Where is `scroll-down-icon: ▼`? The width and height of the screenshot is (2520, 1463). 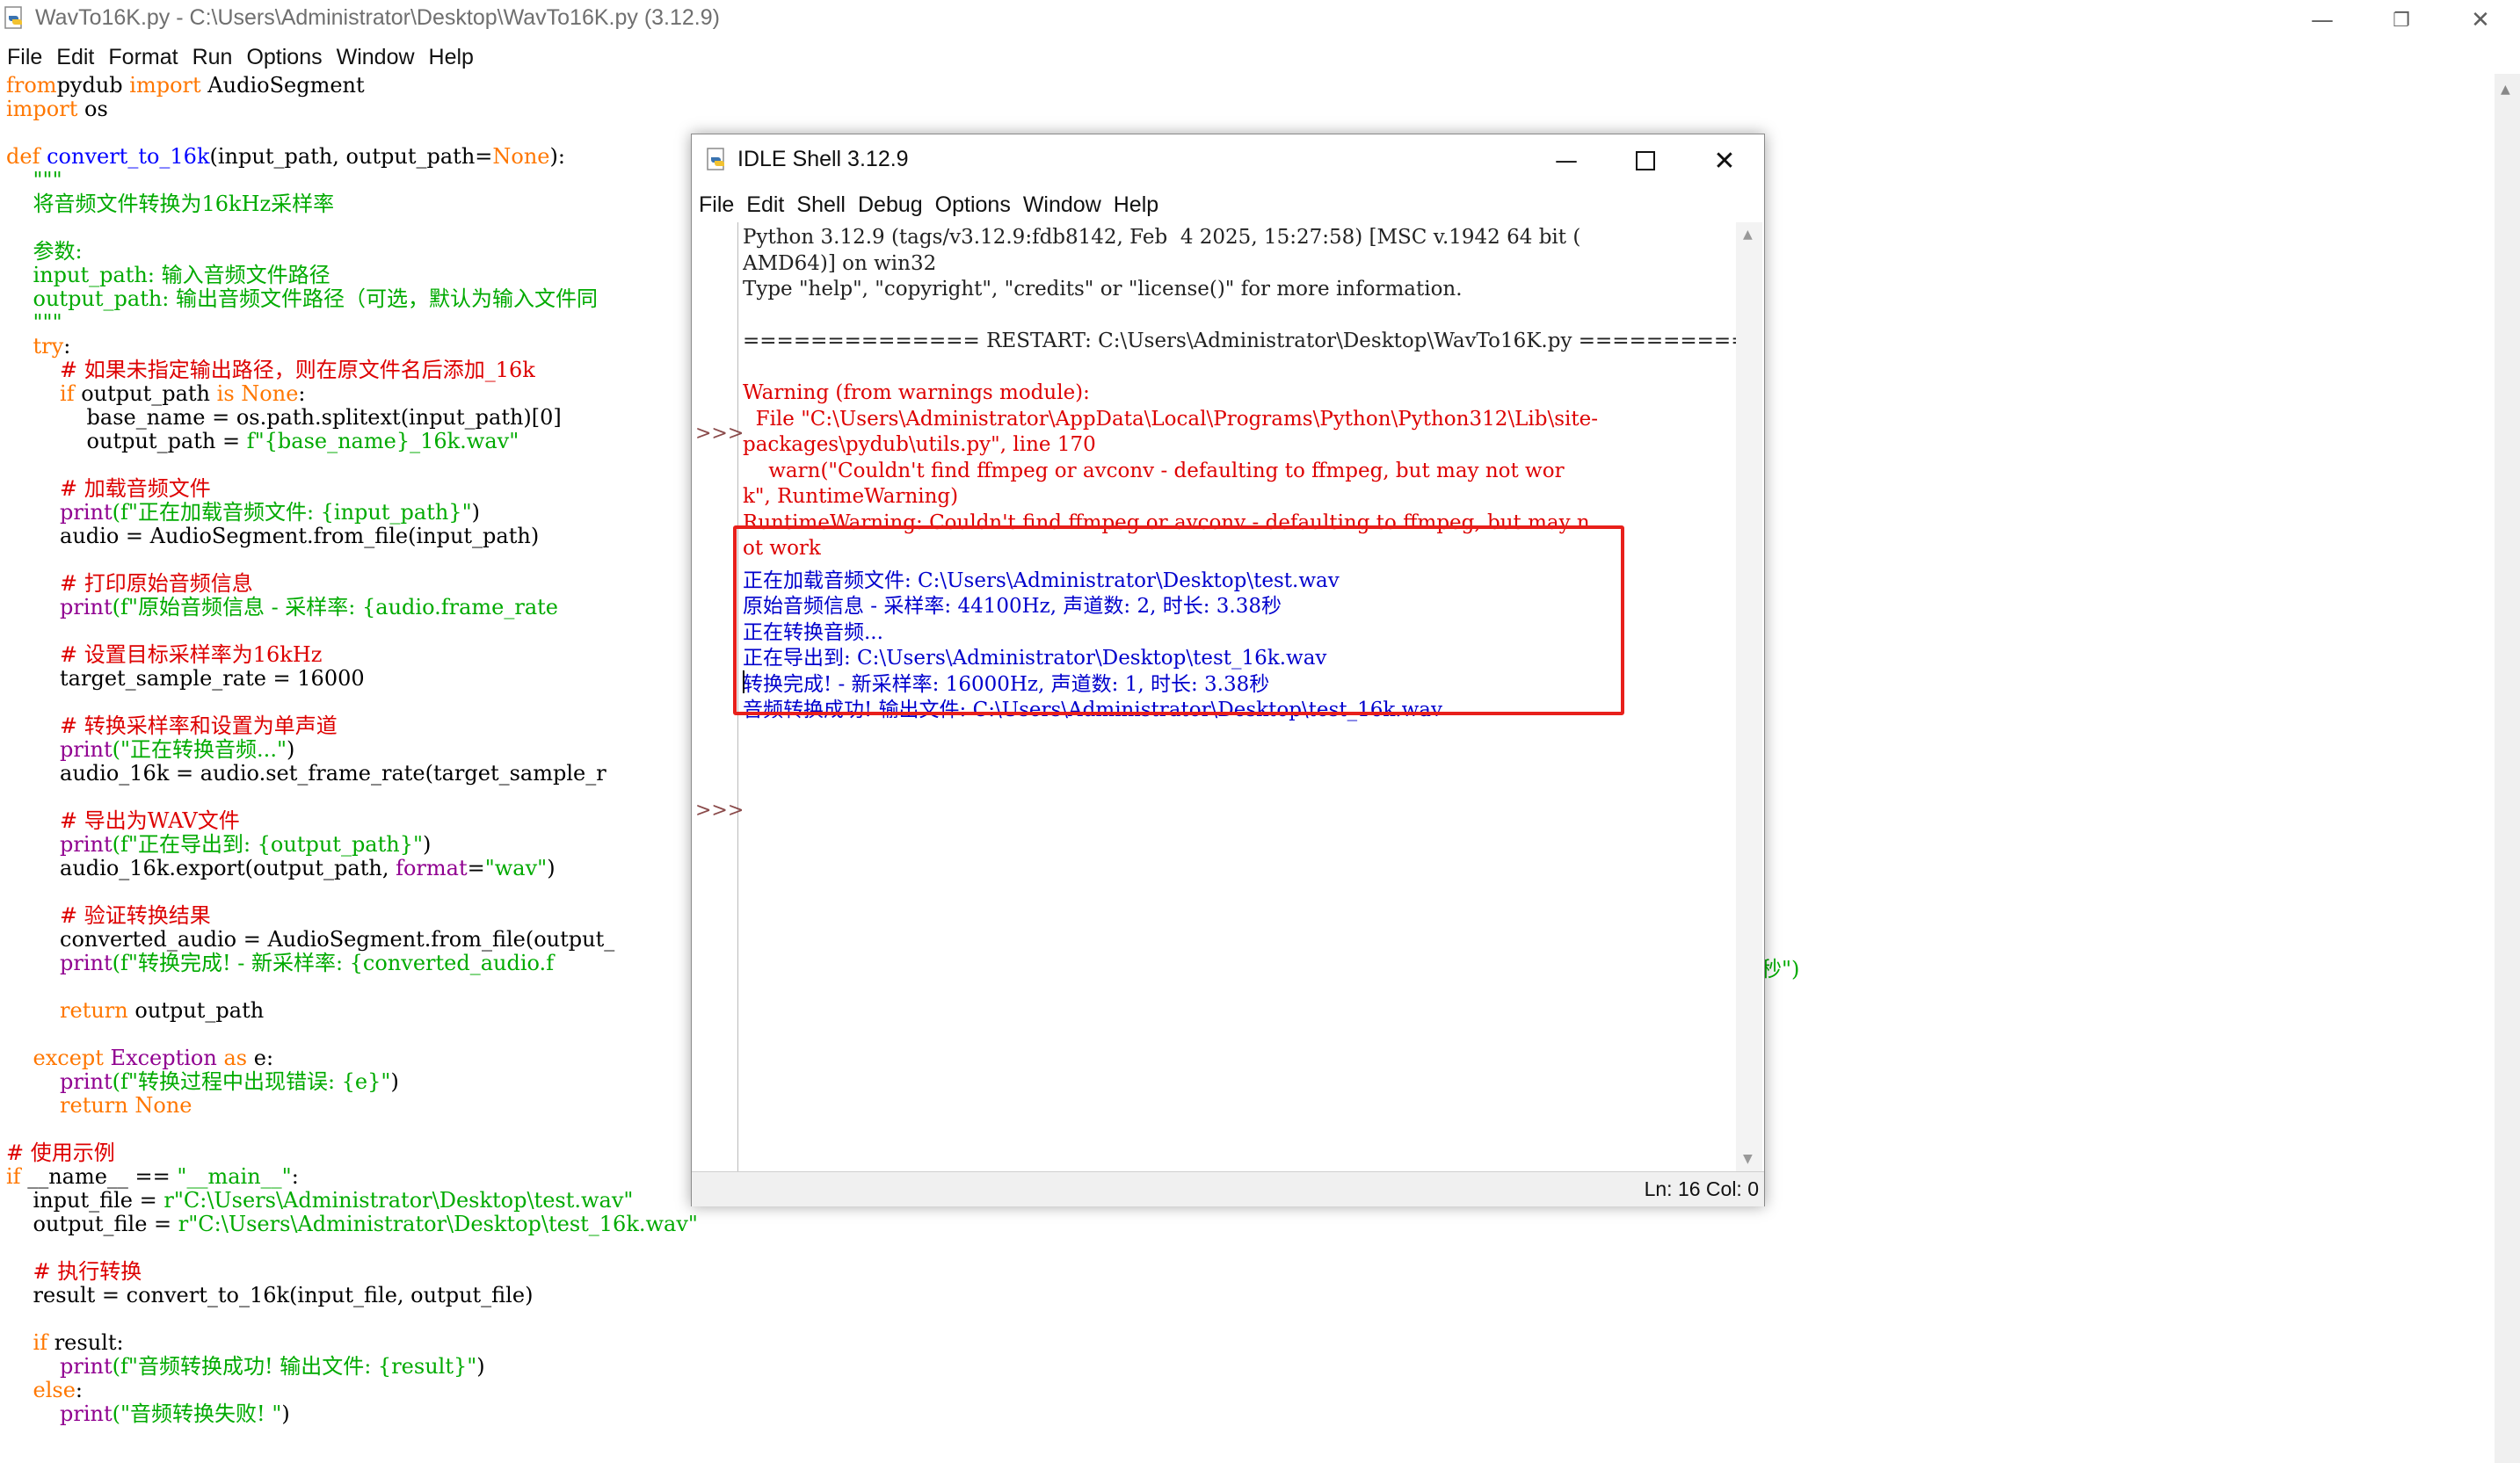
scroll-down-icon: ▼ is located at coordinates (1748, 1159).